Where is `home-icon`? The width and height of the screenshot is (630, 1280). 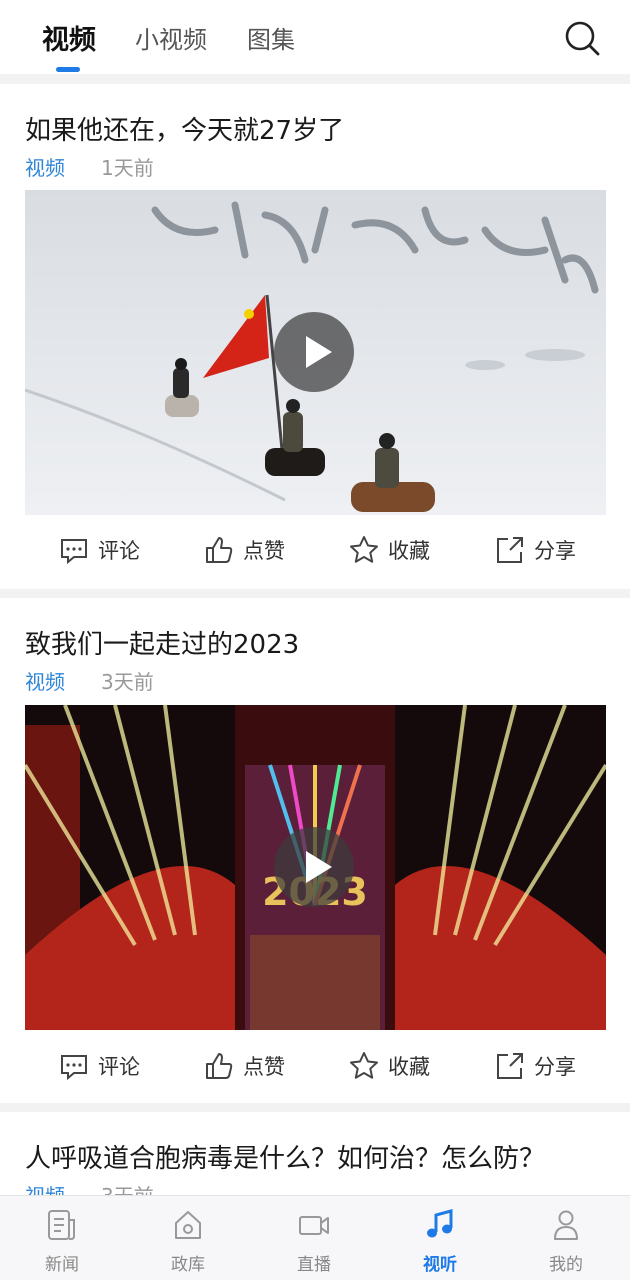
home-icon is located at coordinates (188, 1225).